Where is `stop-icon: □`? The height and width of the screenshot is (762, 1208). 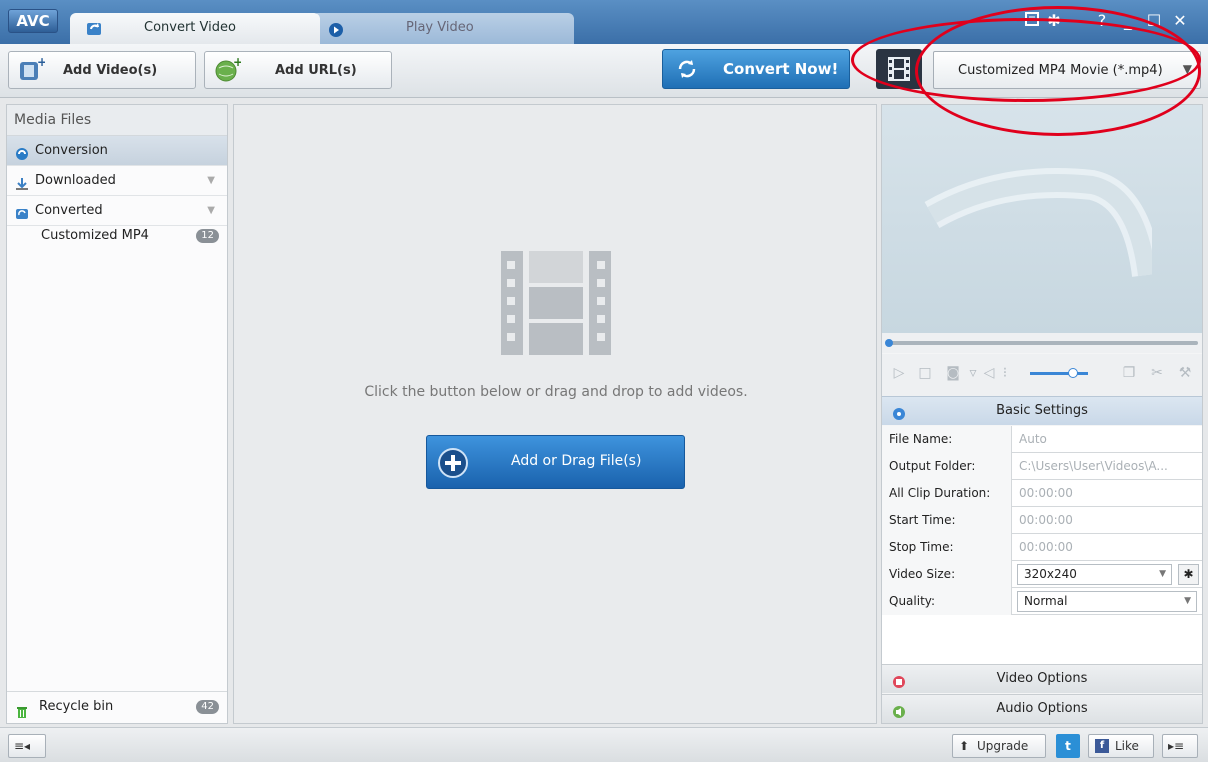
stop-icon: □ is located at coordinates (925, 373).